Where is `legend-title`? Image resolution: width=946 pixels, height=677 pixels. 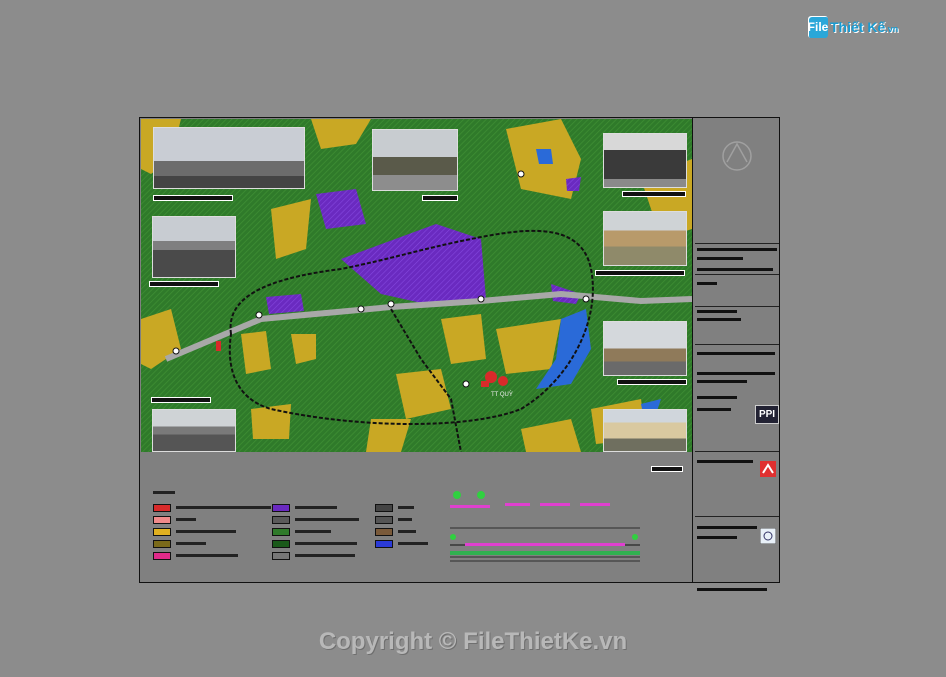
legend-title is located at coordinates (164, 492).